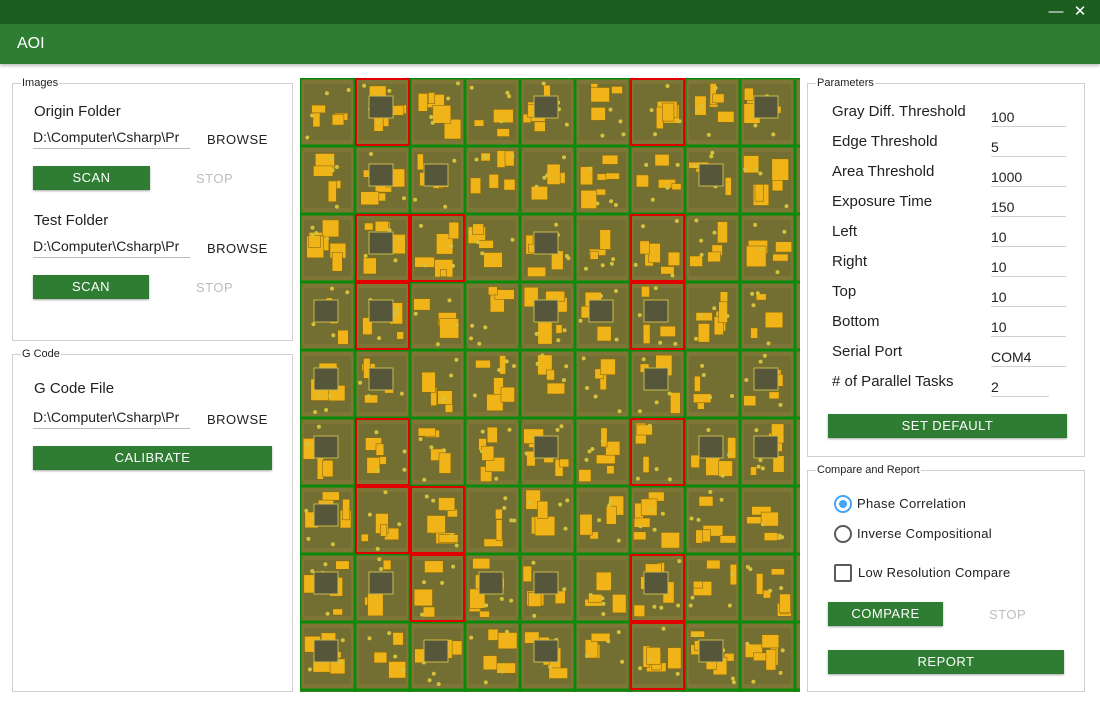 The image size is (1100, 705). What do you see at coordinates (911, 503) in the screenshot?
I see `phase-correlation-label: Phase Correlation` at bounding box center [911, 503].